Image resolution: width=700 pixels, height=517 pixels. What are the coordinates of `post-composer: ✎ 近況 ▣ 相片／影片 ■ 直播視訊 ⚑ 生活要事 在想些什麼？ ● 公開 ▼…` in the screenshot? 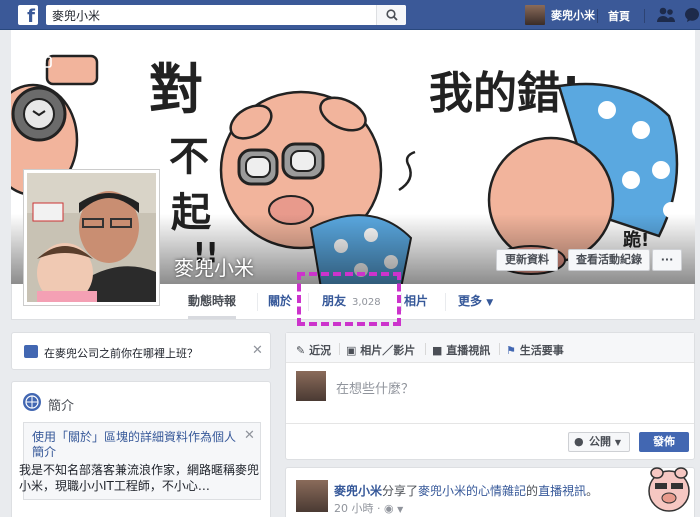 It's located at (490, 396).